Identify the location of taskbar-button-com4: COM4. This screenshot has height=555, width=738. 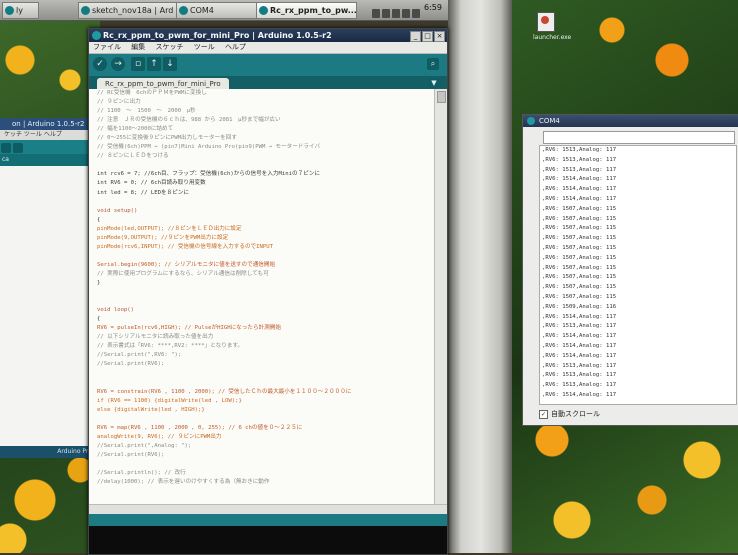
(220, 10).